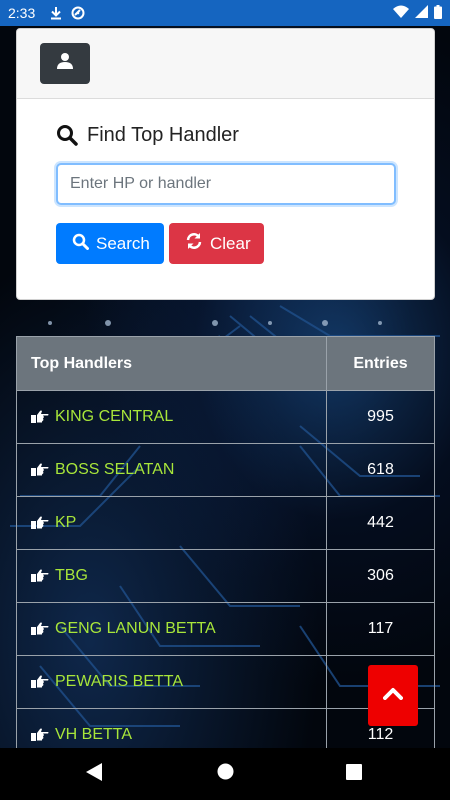 This screenshot has width=450, height=800. I want to click on clear-button: Clear, so click(216, 243).